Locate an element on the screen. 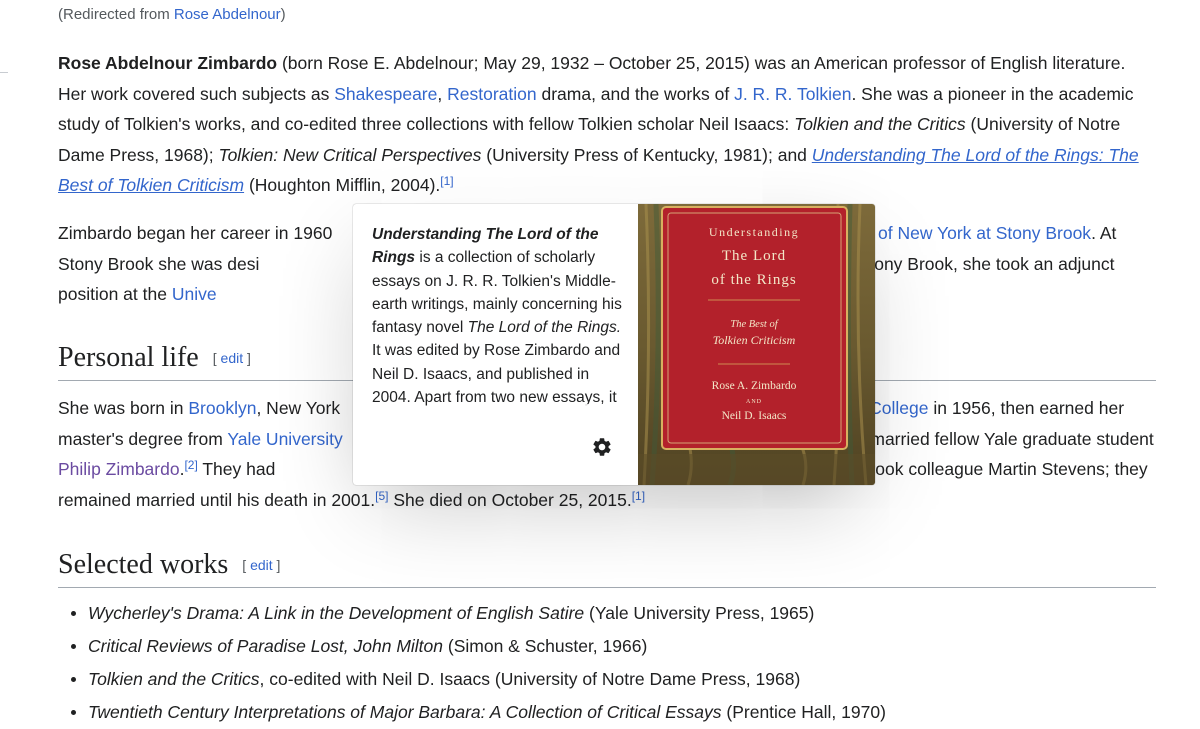  link-restoration: Restoration is located at coordinates (492, 94).